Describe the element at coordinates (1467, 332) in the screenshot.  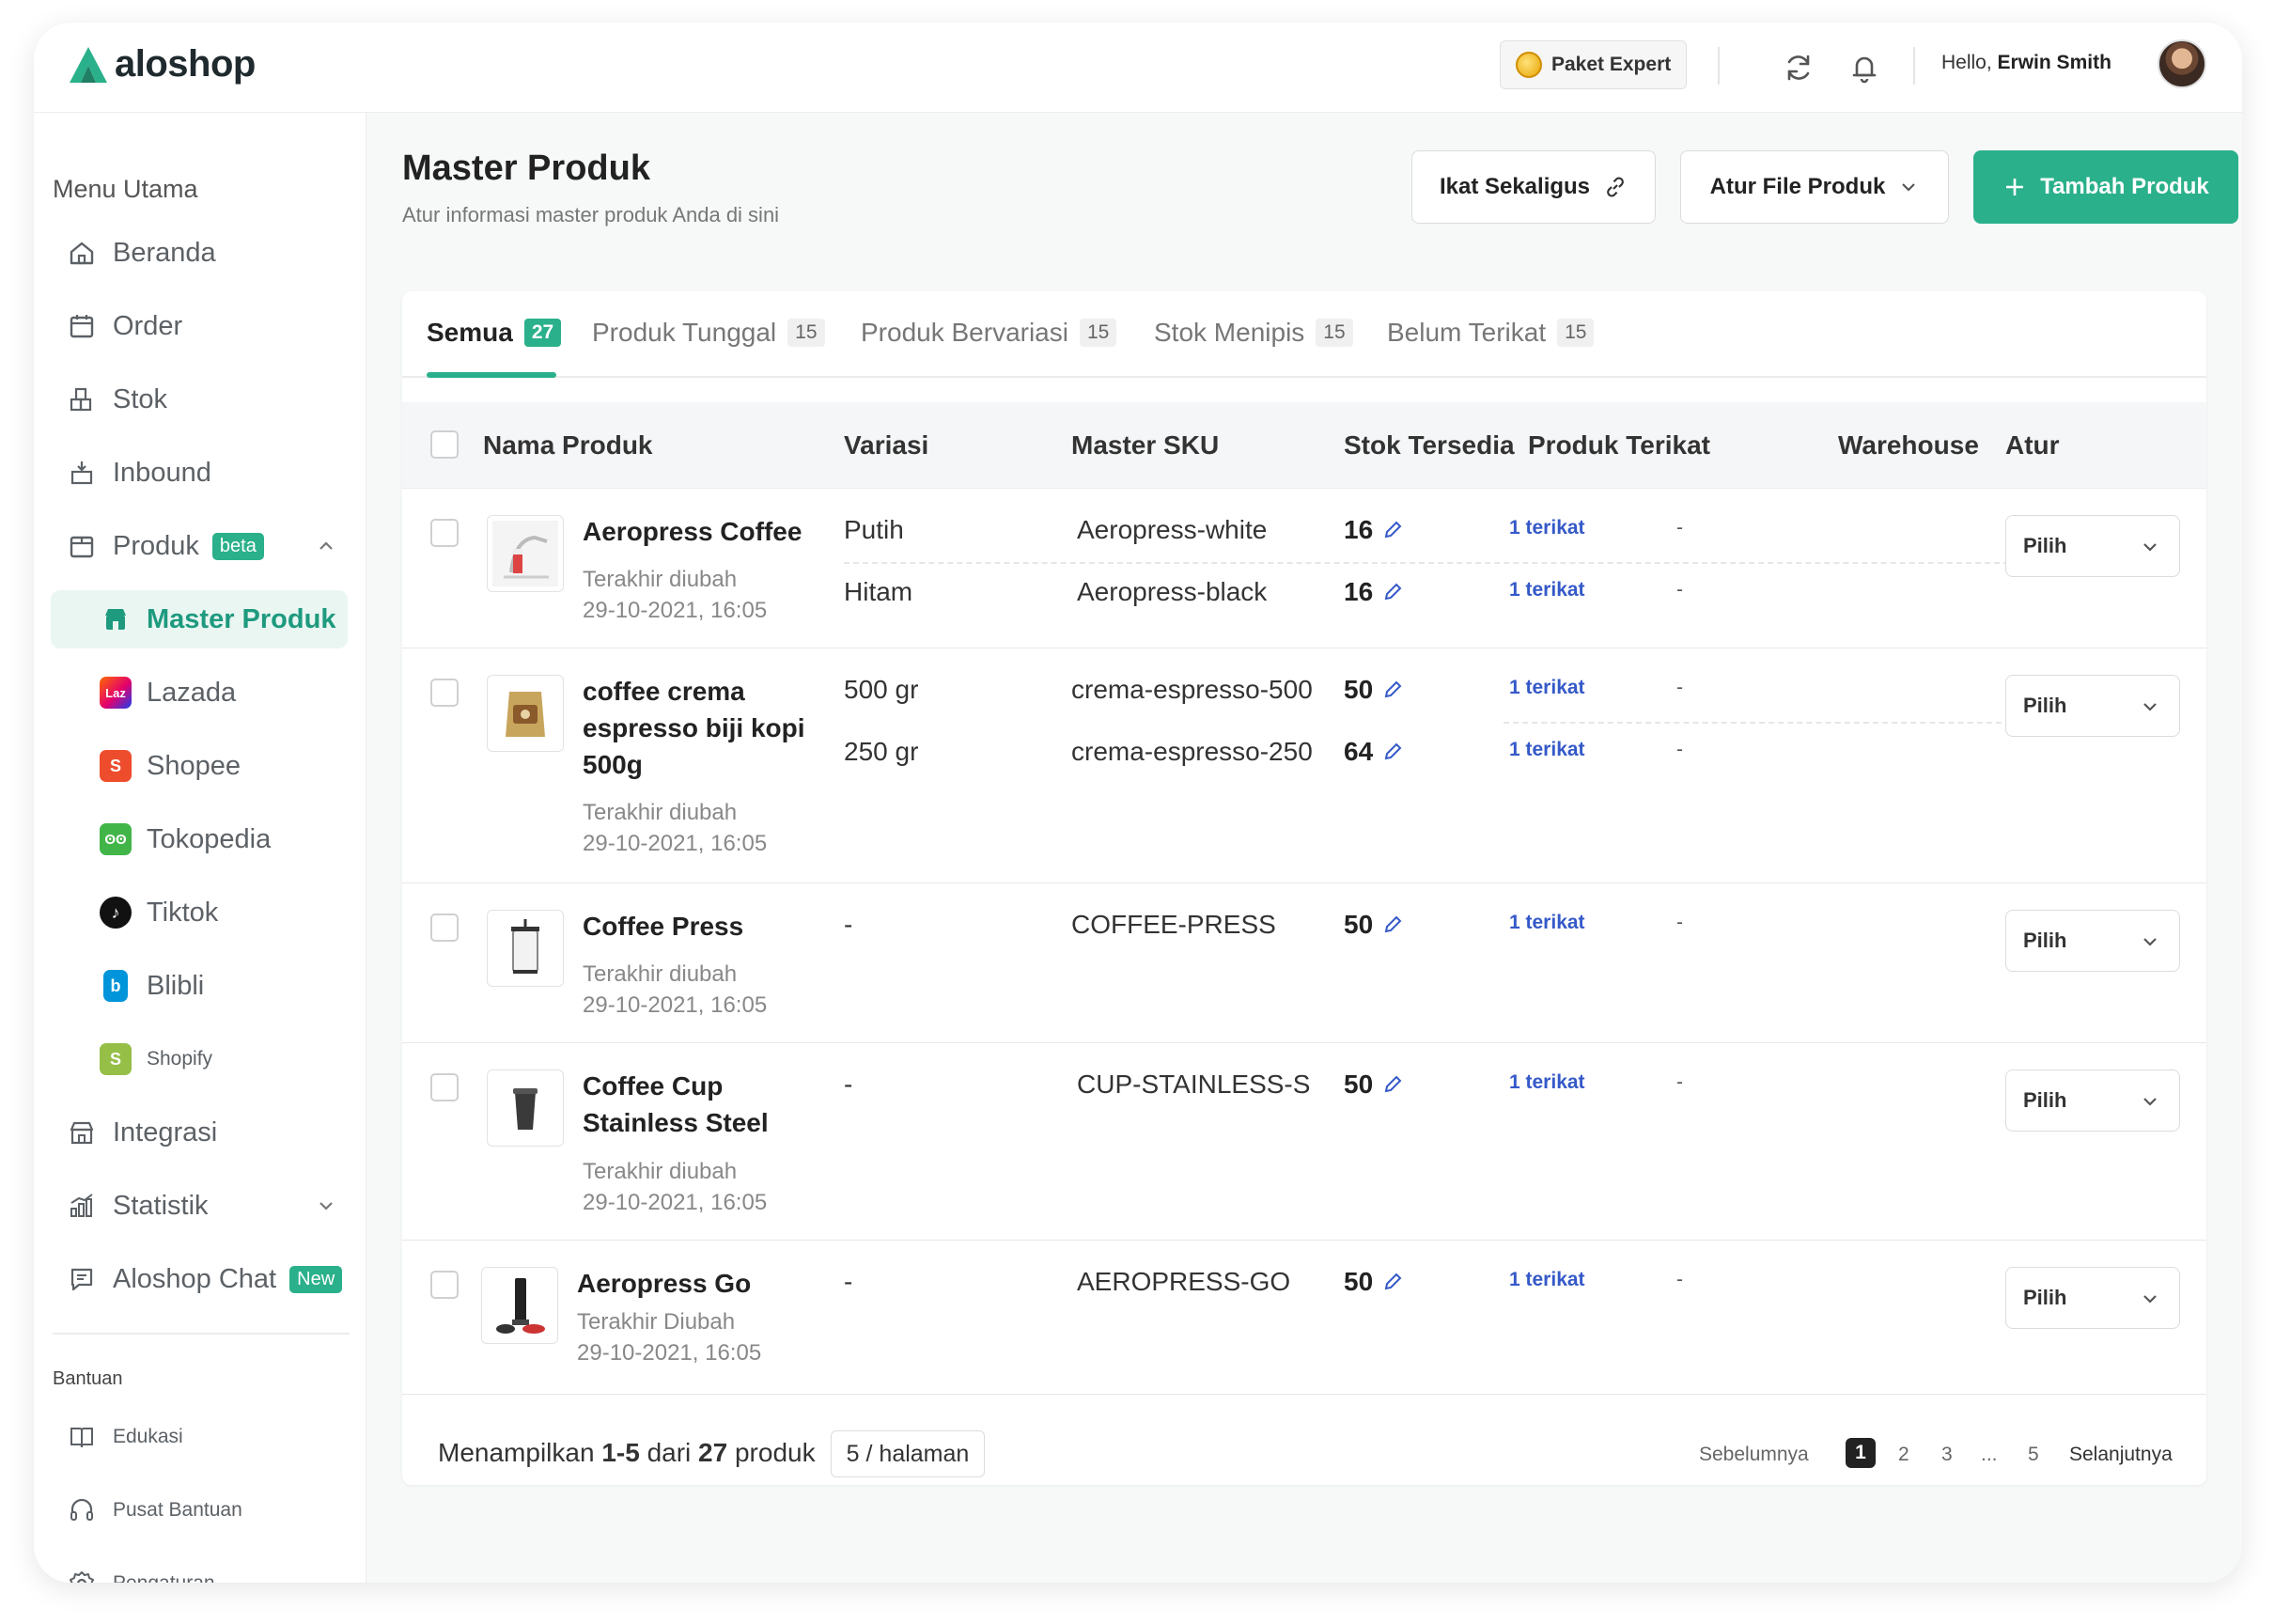
I see `tab-label: Belum Terikat` at that location.